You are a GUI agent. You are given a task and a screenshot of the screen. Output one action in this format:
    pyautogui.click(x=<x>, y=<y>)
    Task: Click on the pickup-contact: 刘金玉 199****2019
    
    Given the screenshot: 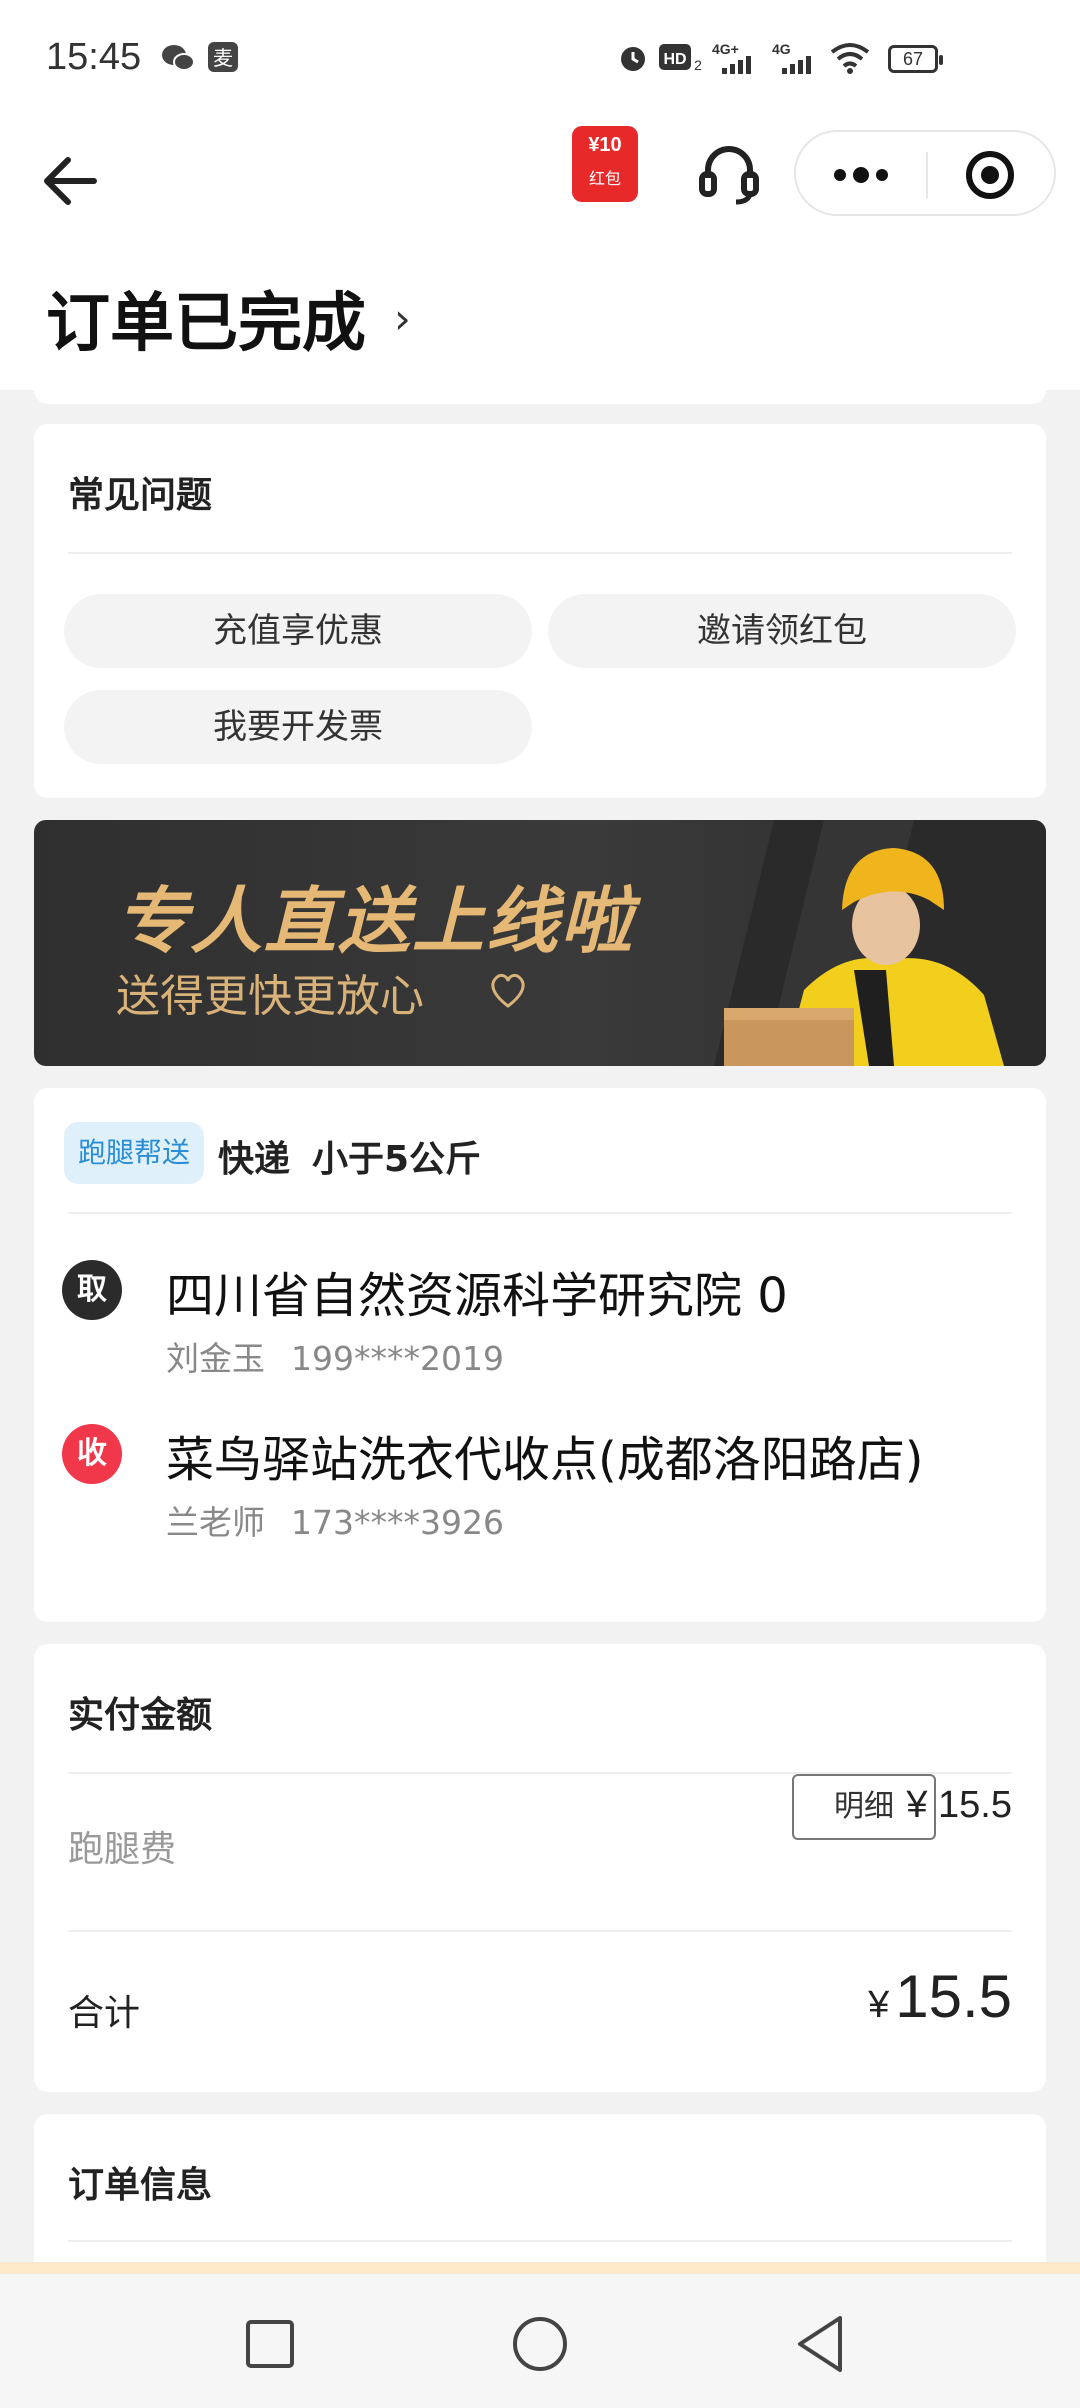 What is the action you would take?
    pyautogui.click(x=335, y=1356)
    